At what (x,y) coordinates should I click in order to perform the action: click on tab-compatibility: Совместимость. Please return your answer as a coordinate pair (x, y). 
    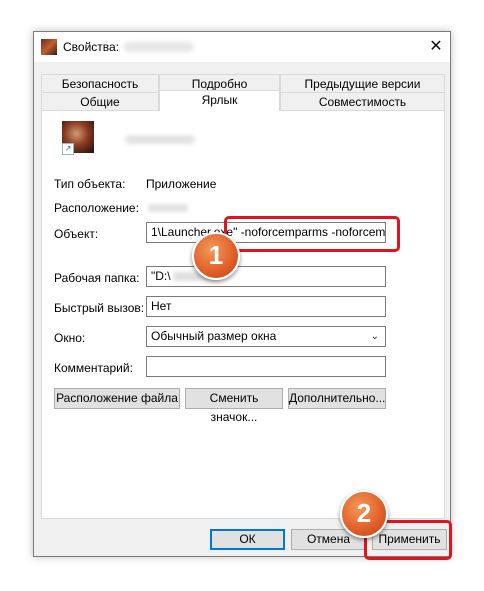
    Looking at the image, I should click on (362, 101).